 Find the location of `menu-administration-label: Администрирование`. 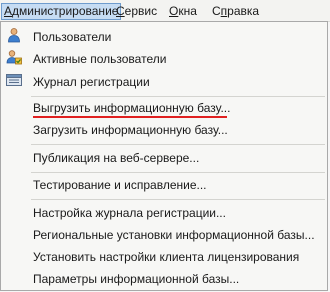

menu-administration-label: Администрирование is located at coordinates (61, 11).